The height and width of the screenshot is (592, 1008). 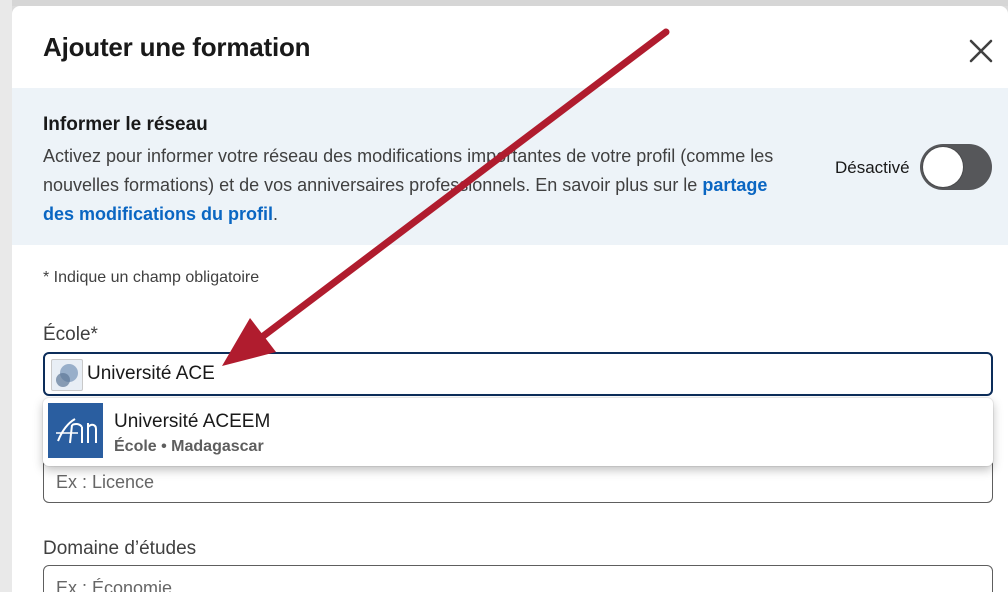 I want to click on close-button, so click(x=981, y=51).